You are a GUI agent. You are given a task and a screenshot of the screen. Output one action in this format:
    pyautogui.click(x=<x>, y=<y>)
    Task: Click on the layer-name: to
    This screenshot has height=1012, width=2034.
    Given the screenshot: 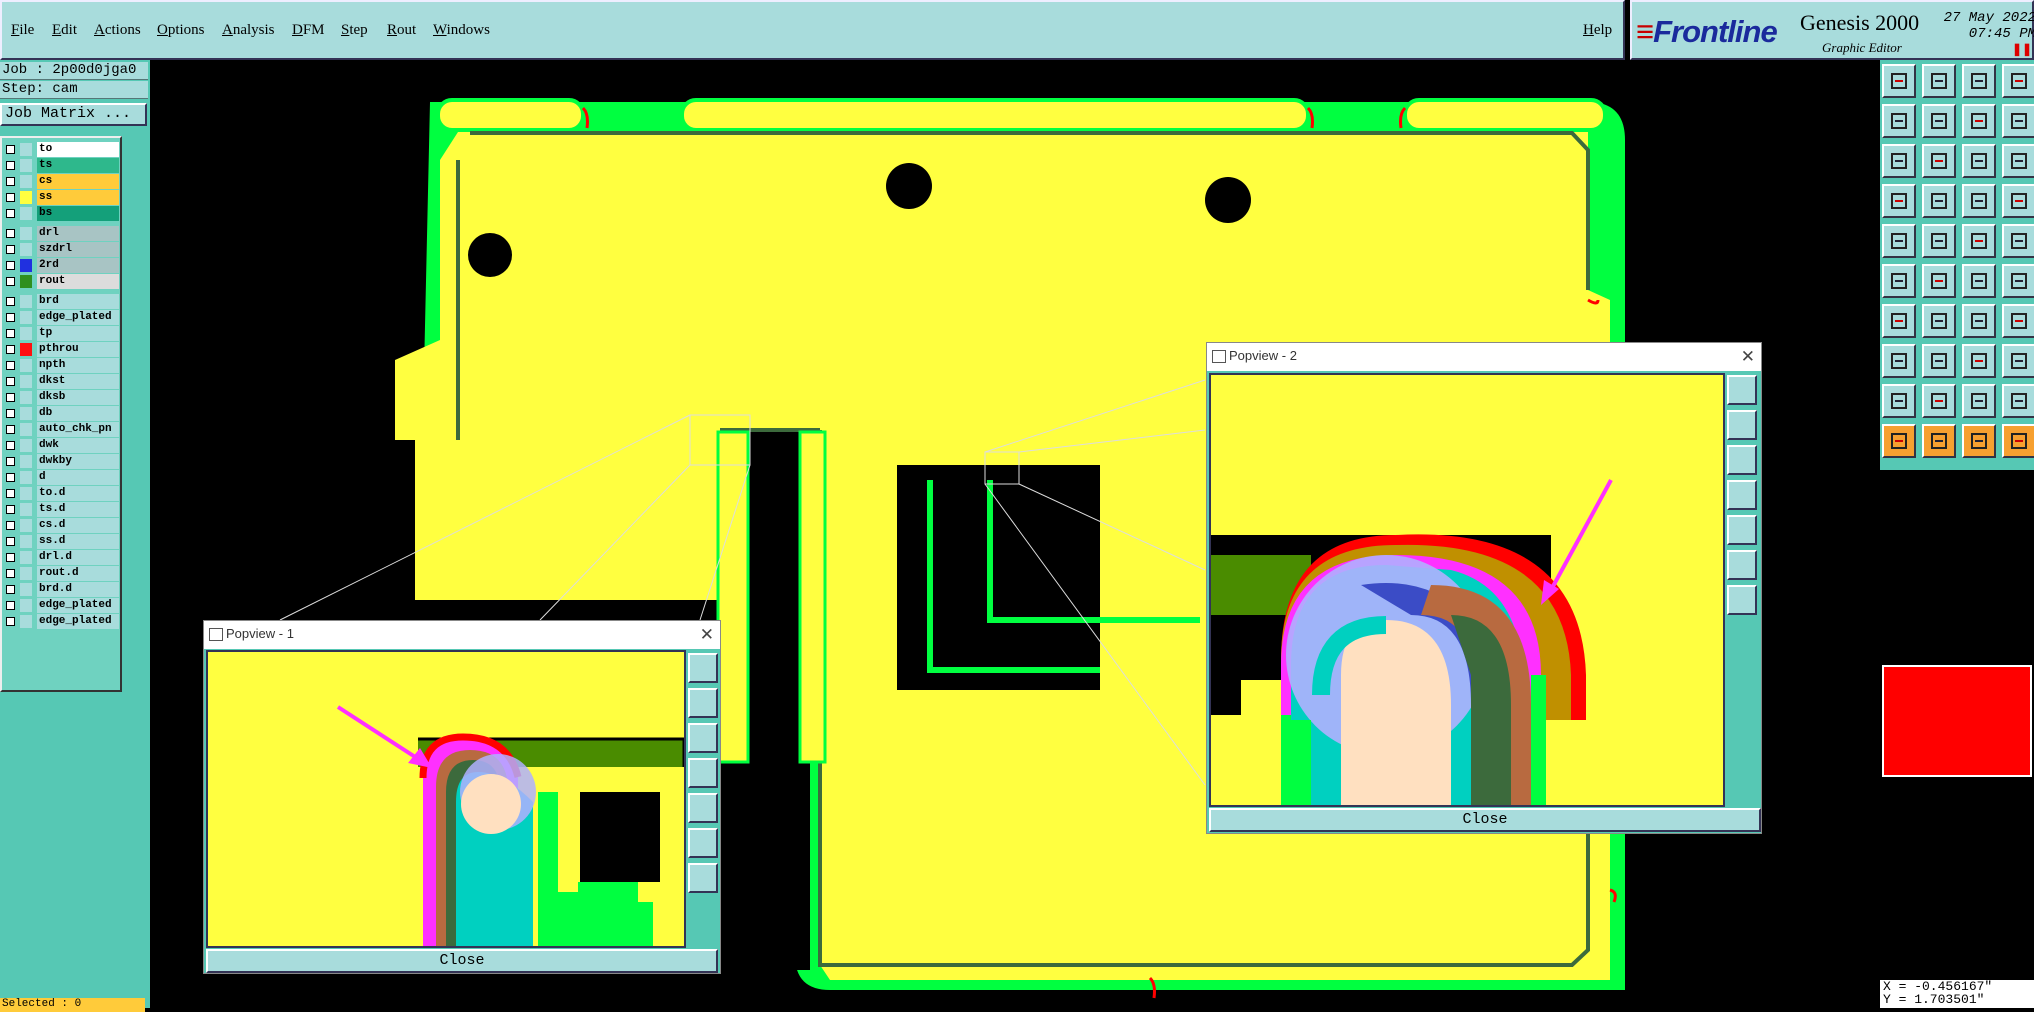 What is the action you would take?
    pyautogui.click(x=78, y=149)
    